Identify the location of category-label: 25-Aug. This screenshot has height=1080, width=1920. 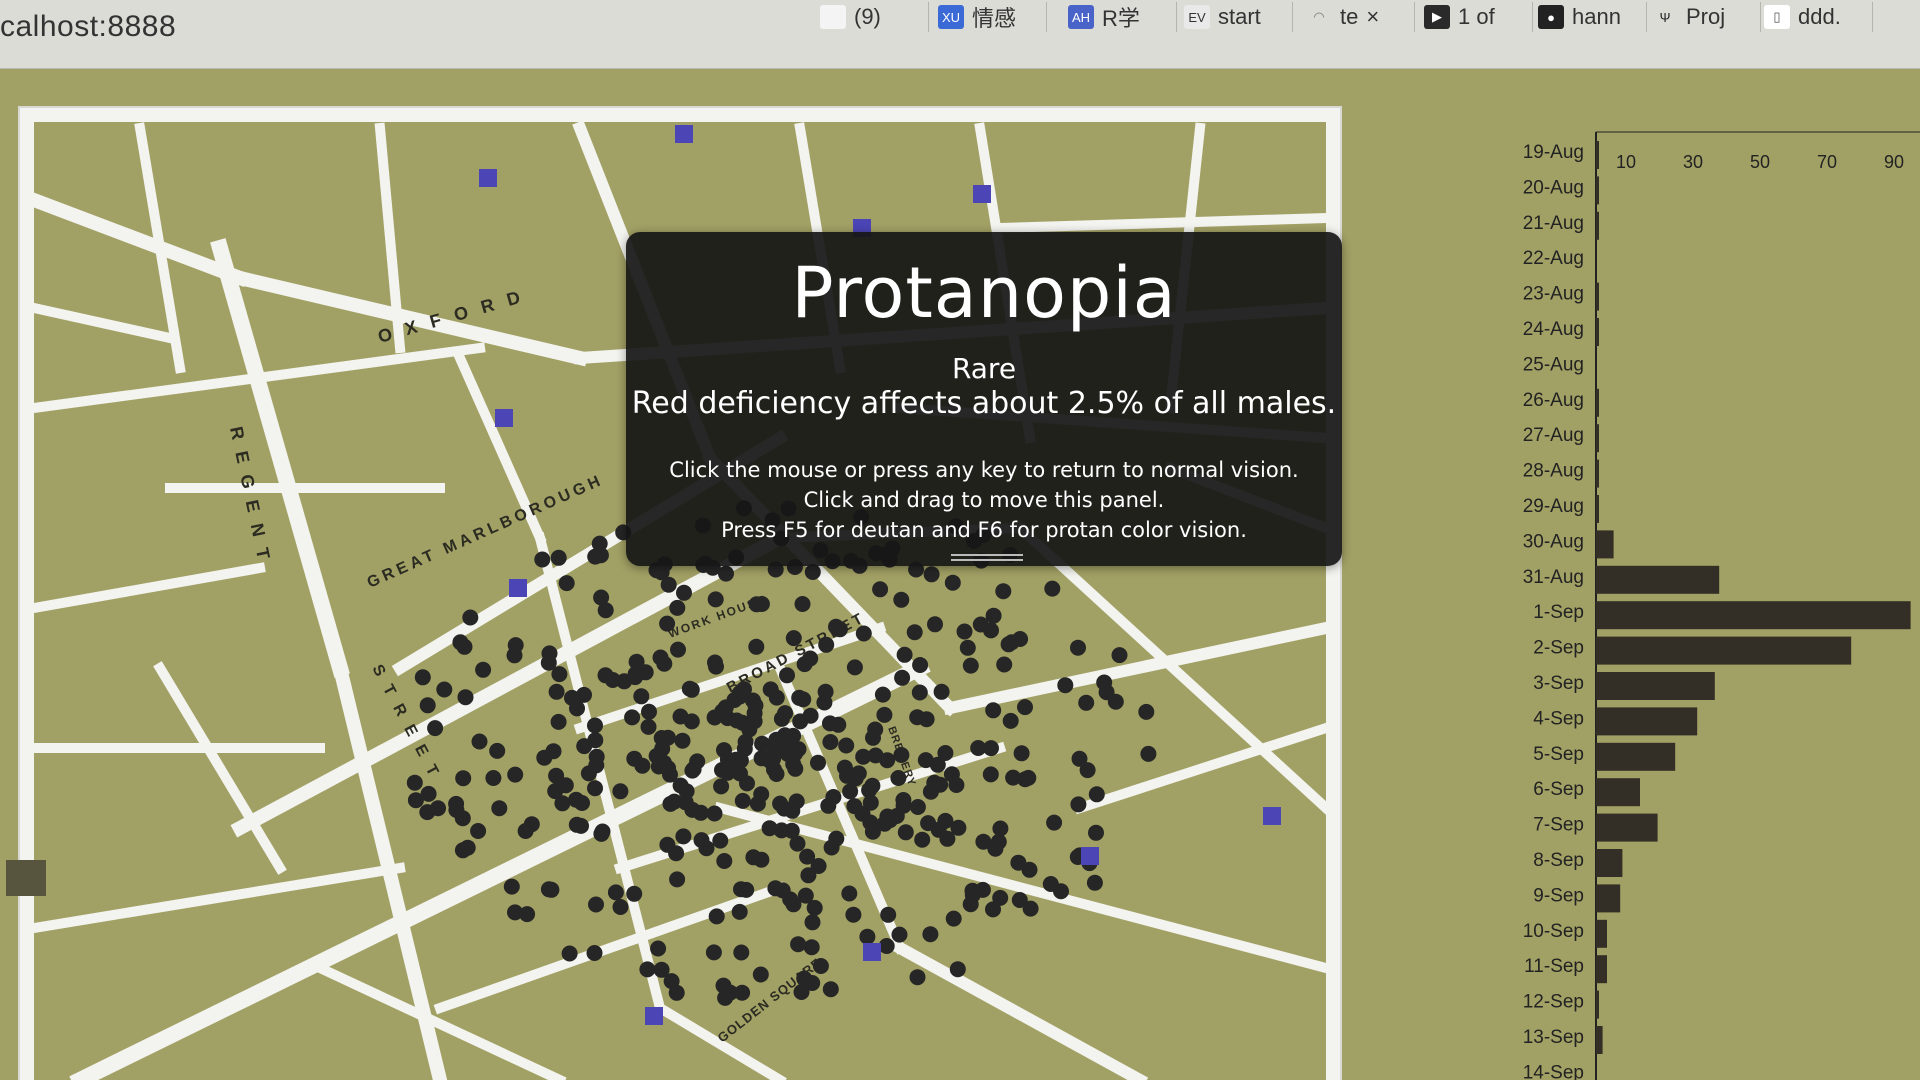
(1553, 364).